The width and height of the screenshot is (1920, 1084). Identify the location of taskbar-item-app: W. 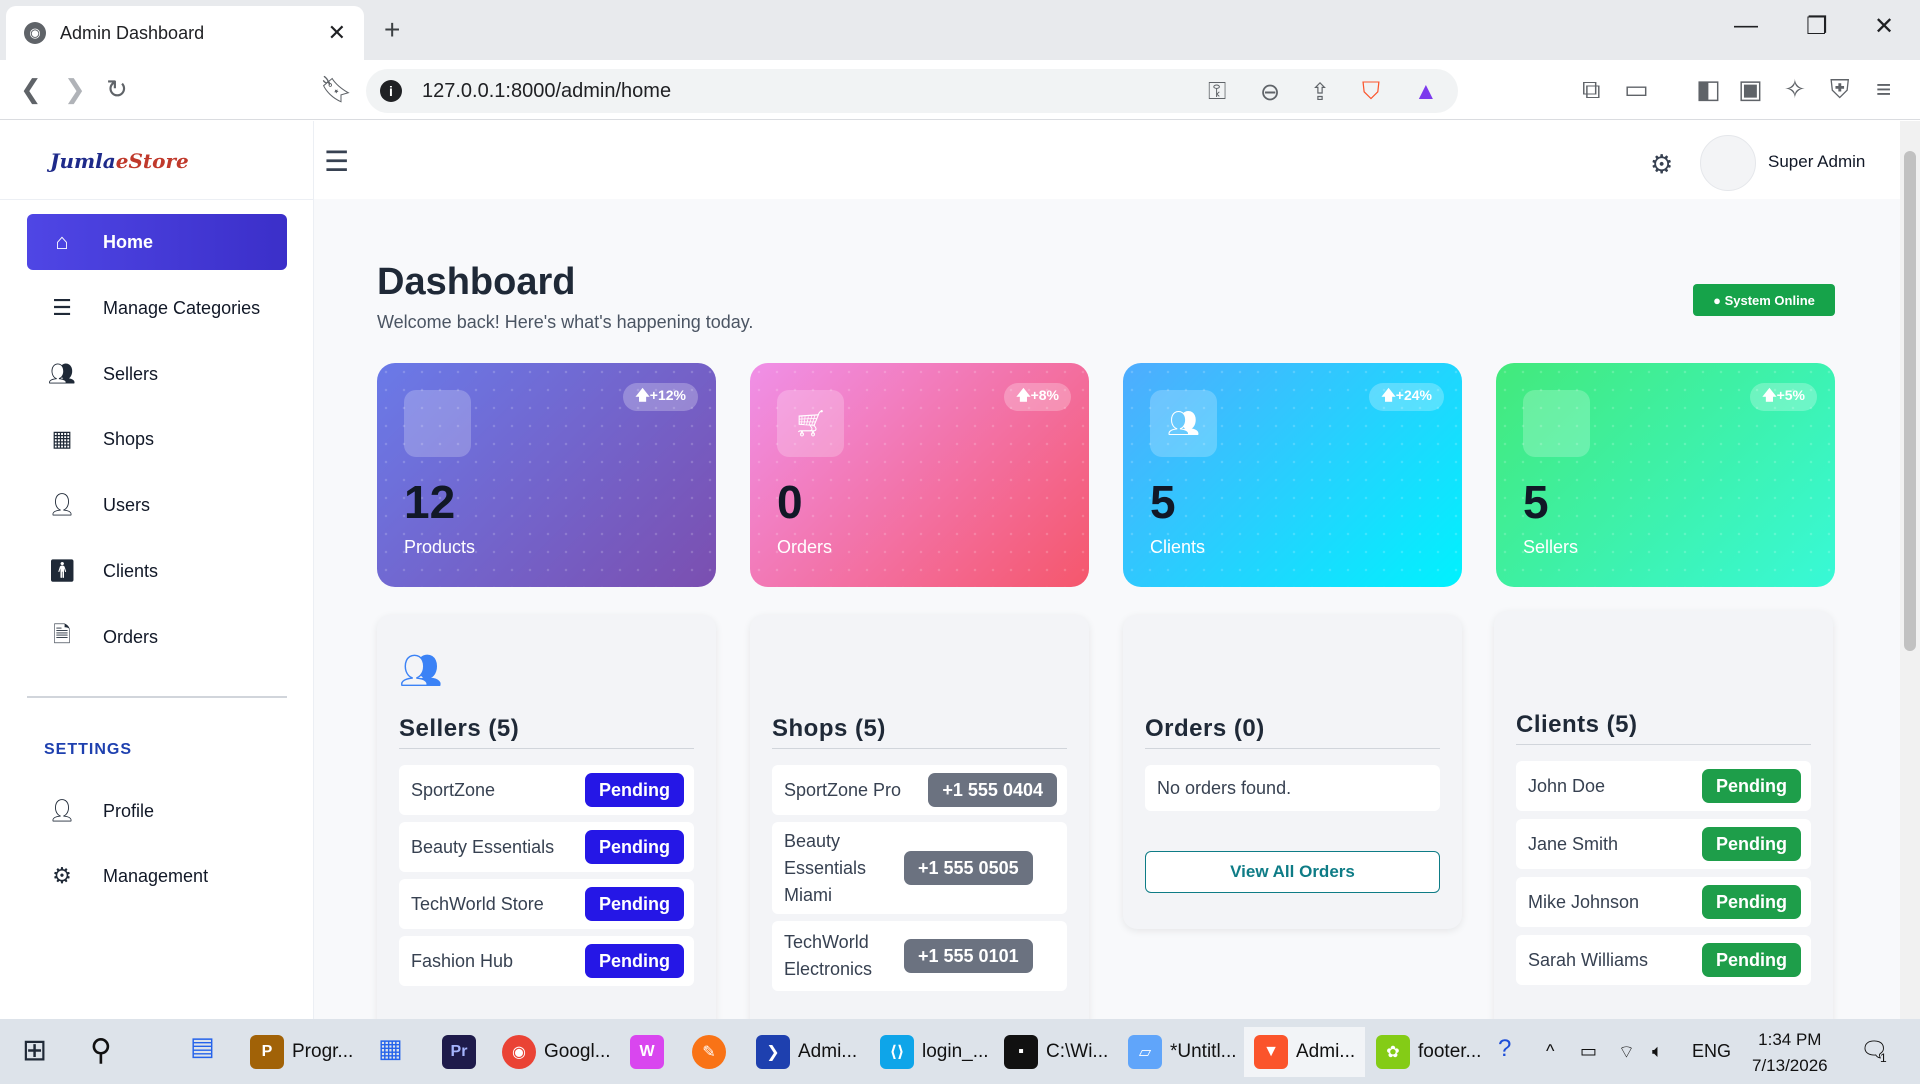
(651, 1052).